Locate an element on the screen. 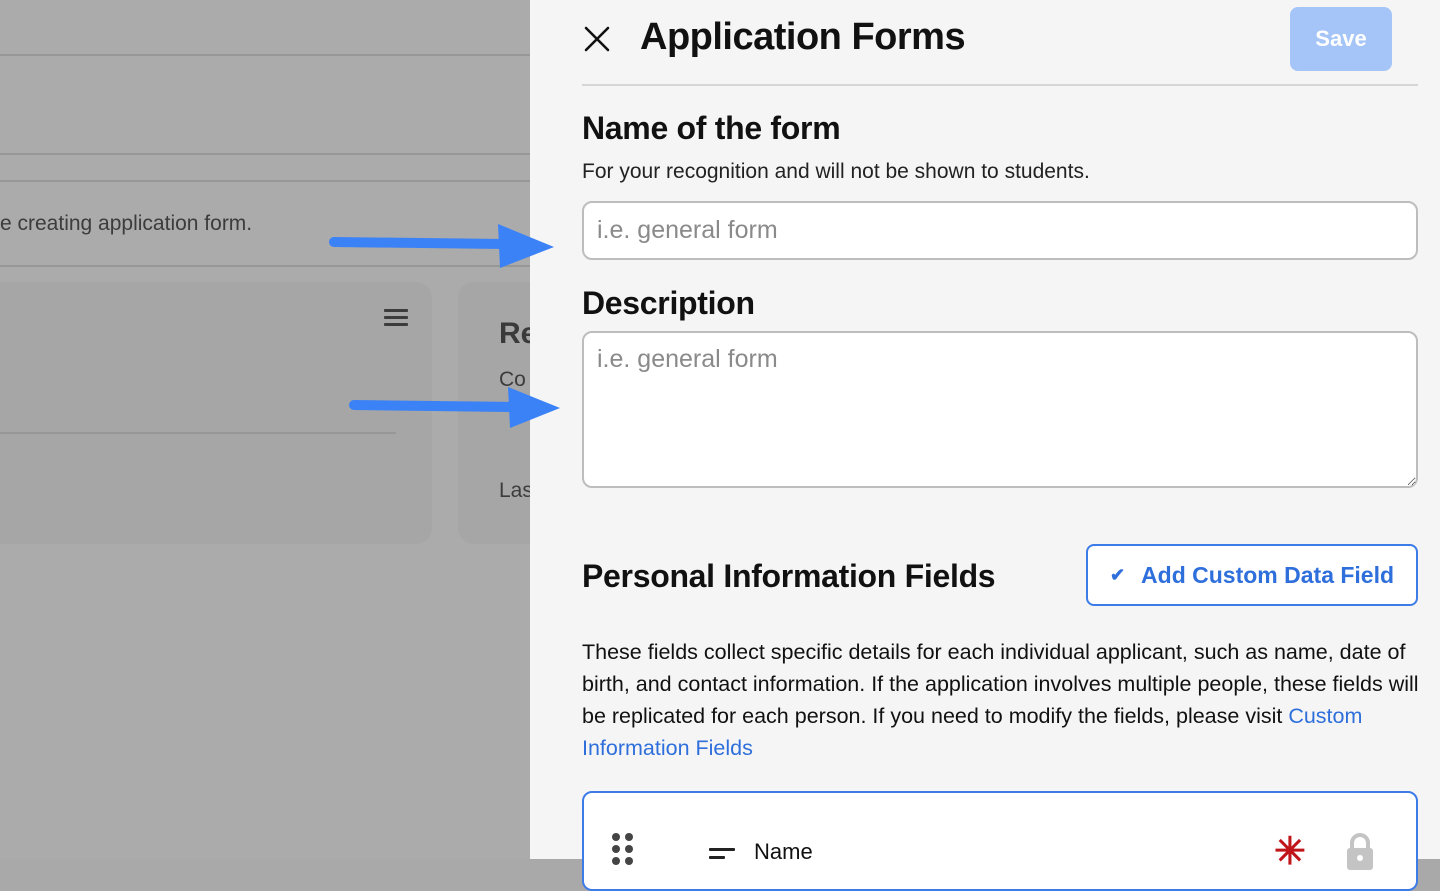  add-custom-data-field-label: Add Custom Data Field is located at coordinates (1268, 574).